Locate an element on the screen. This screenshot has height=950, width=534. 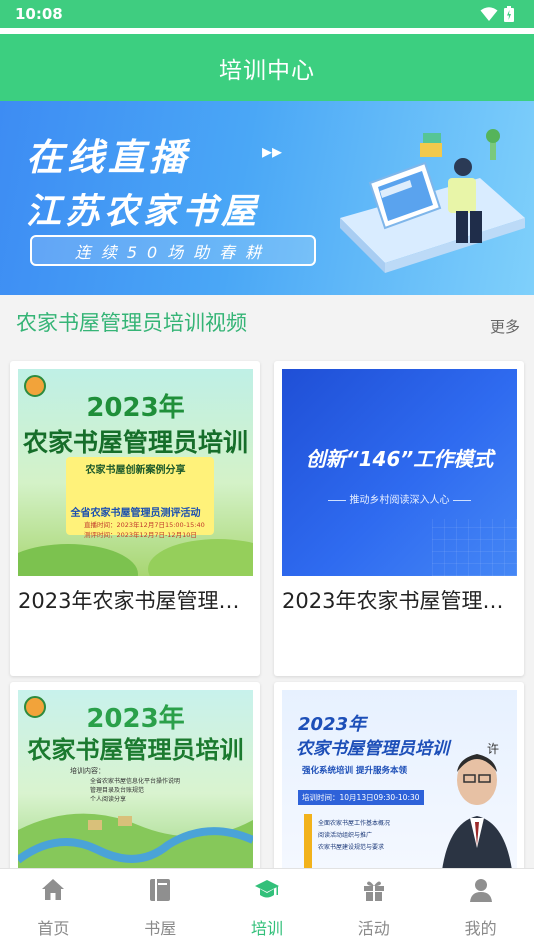
bottom-nav: 首页 书屋 培训 活动 我的 is located at coordinates (267, 909).